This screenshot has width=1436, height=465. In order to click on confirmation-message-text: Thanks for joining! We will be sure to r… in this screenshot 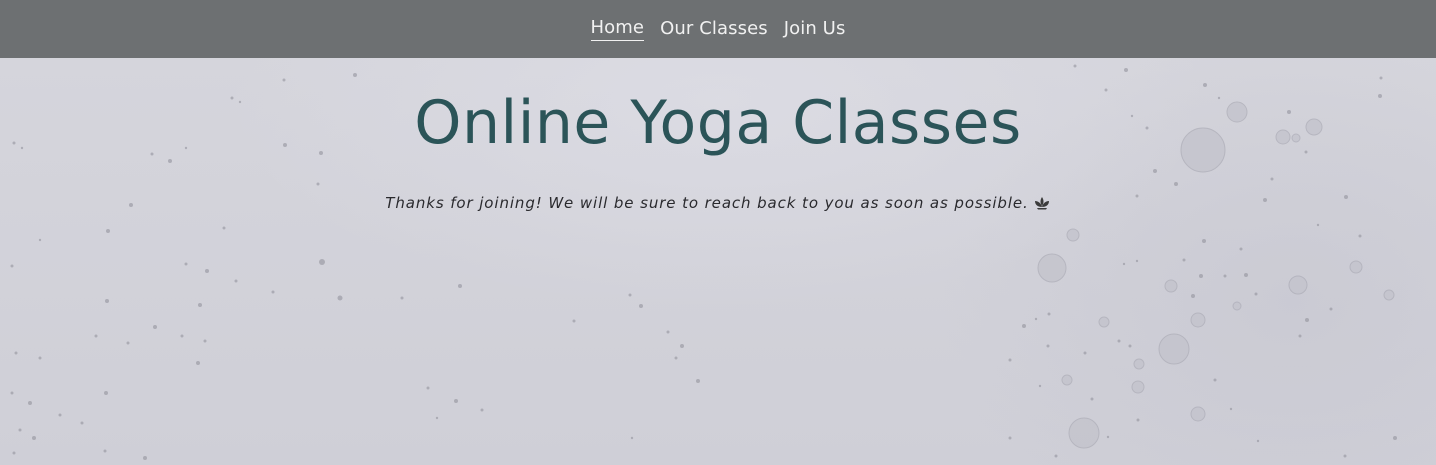, I will do `click(707, 203)`.